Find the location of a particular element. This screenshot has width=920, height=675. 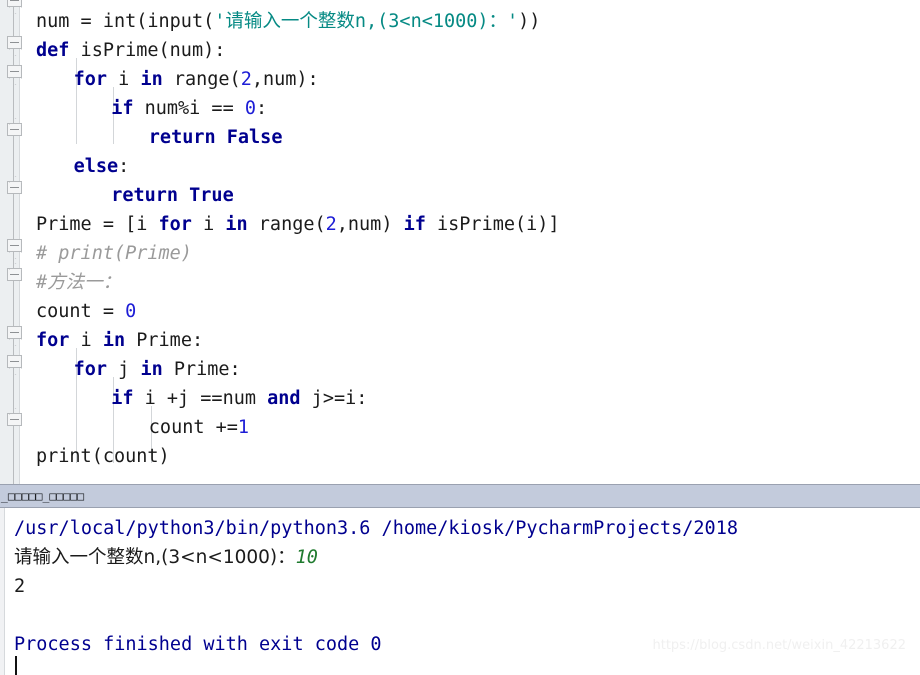

code-line: num = int(input('请输入一个整数n,(3<n<1000)：')) is located at coordinates (288, 21).